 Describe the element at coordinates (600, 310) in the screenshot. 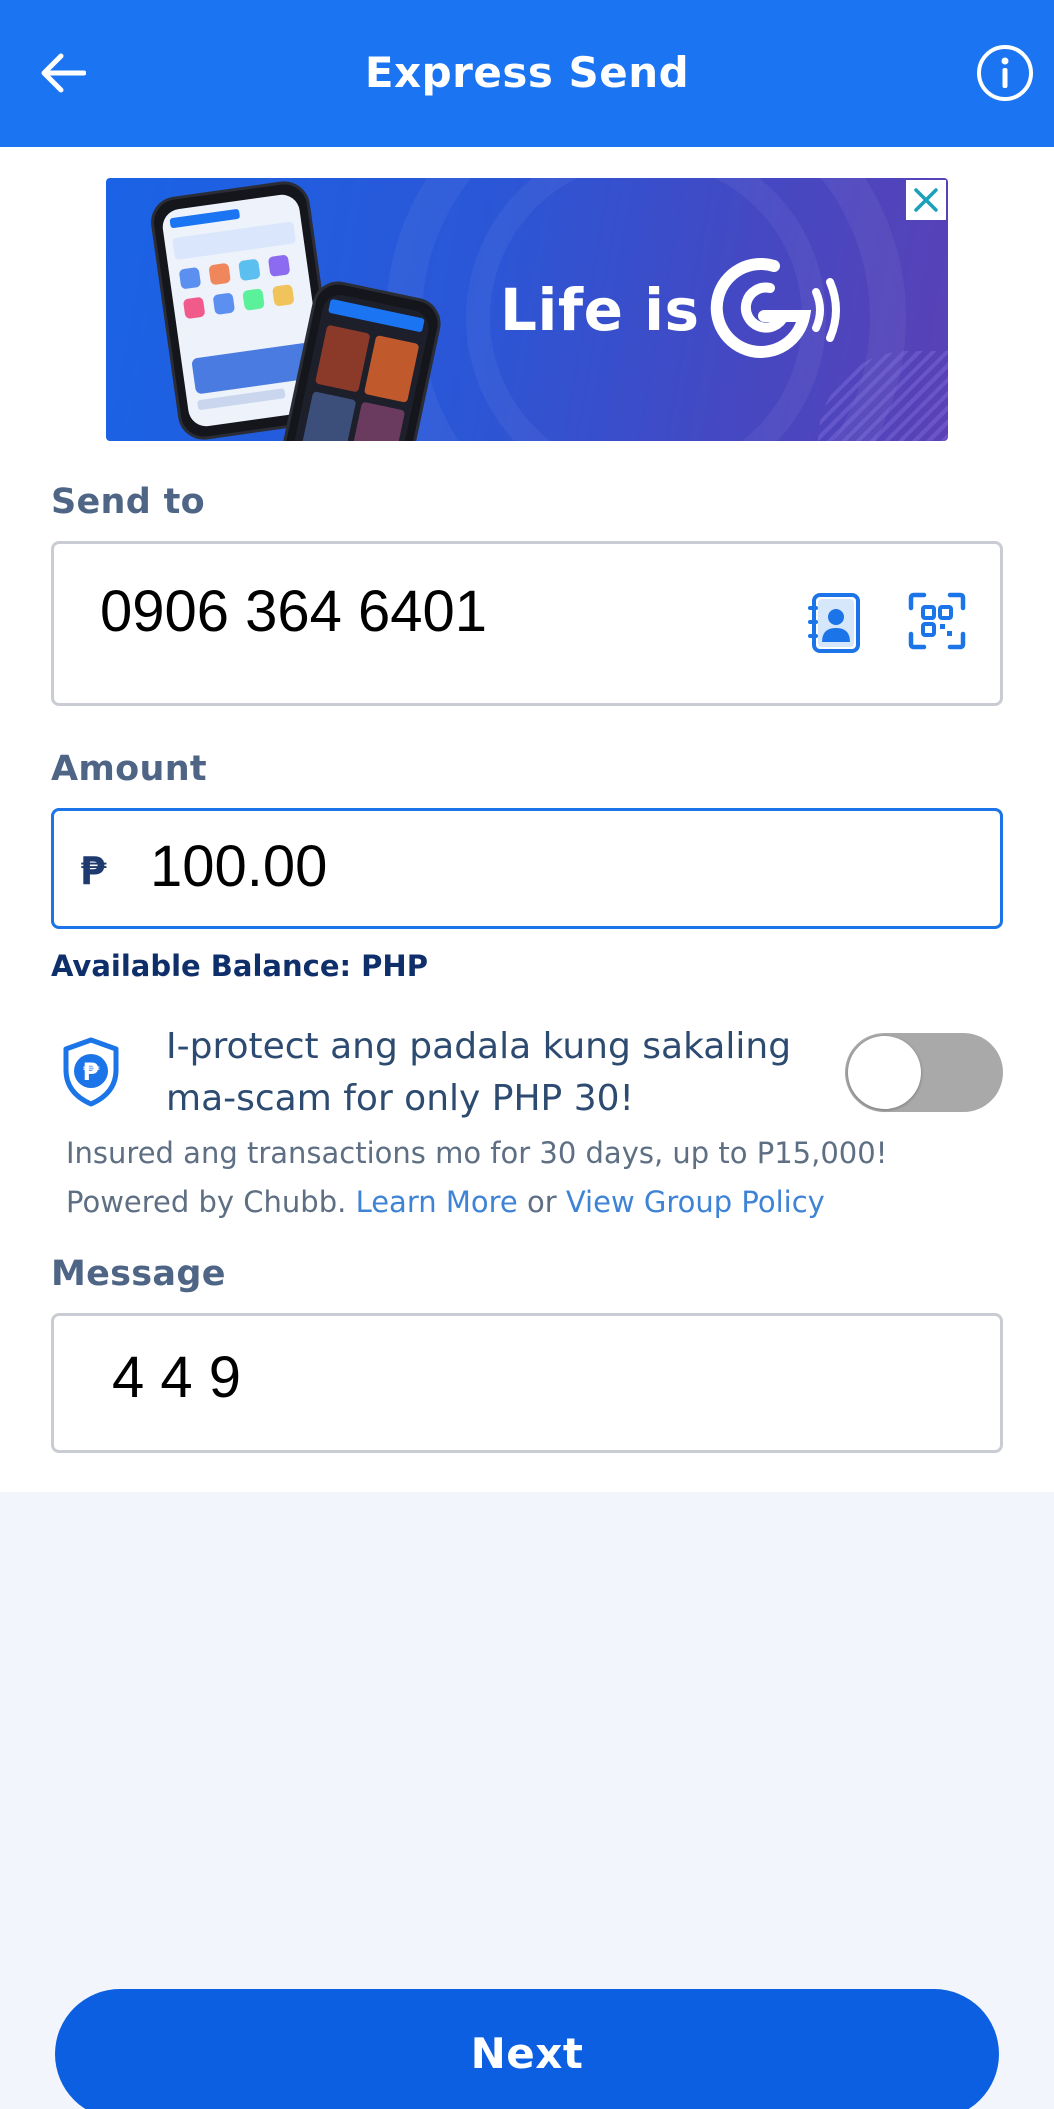

I see `banner-tagline: Life is` at that location.